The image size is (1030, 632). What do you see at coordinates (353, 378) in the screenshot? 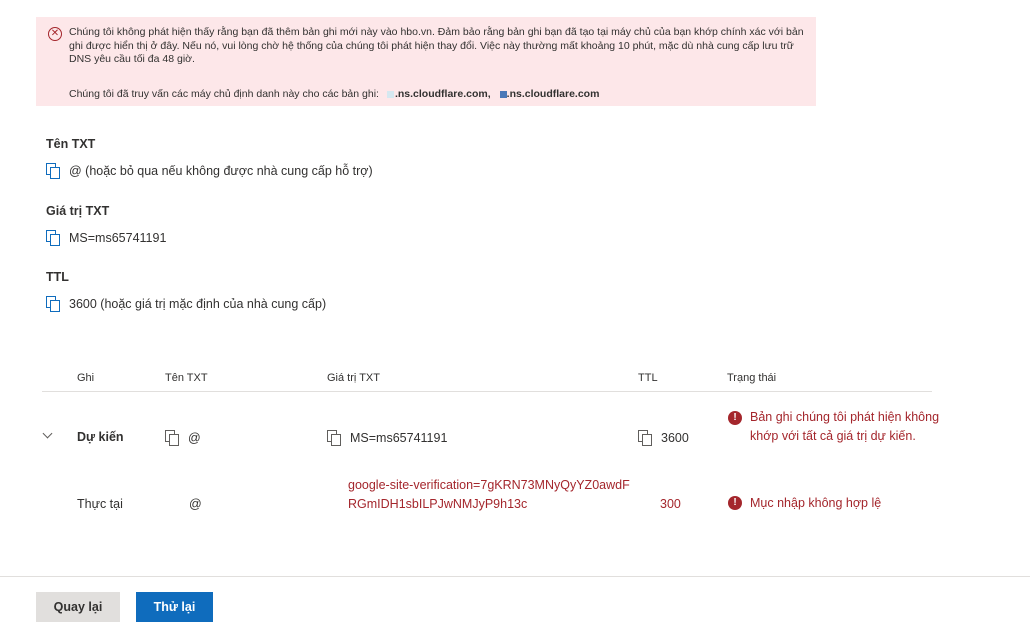
I see `column-header-txt-value: Giá trị TXT` at bounding box center [353, 378].